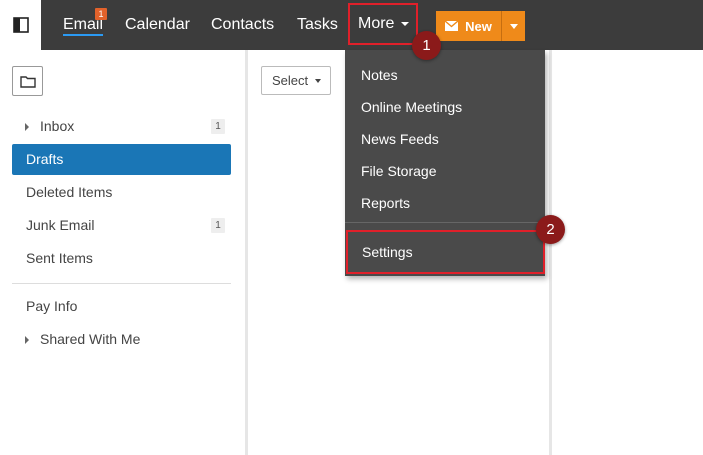 The image size is (703, 455). I want to click on select-label: Select, so click(290, 80).